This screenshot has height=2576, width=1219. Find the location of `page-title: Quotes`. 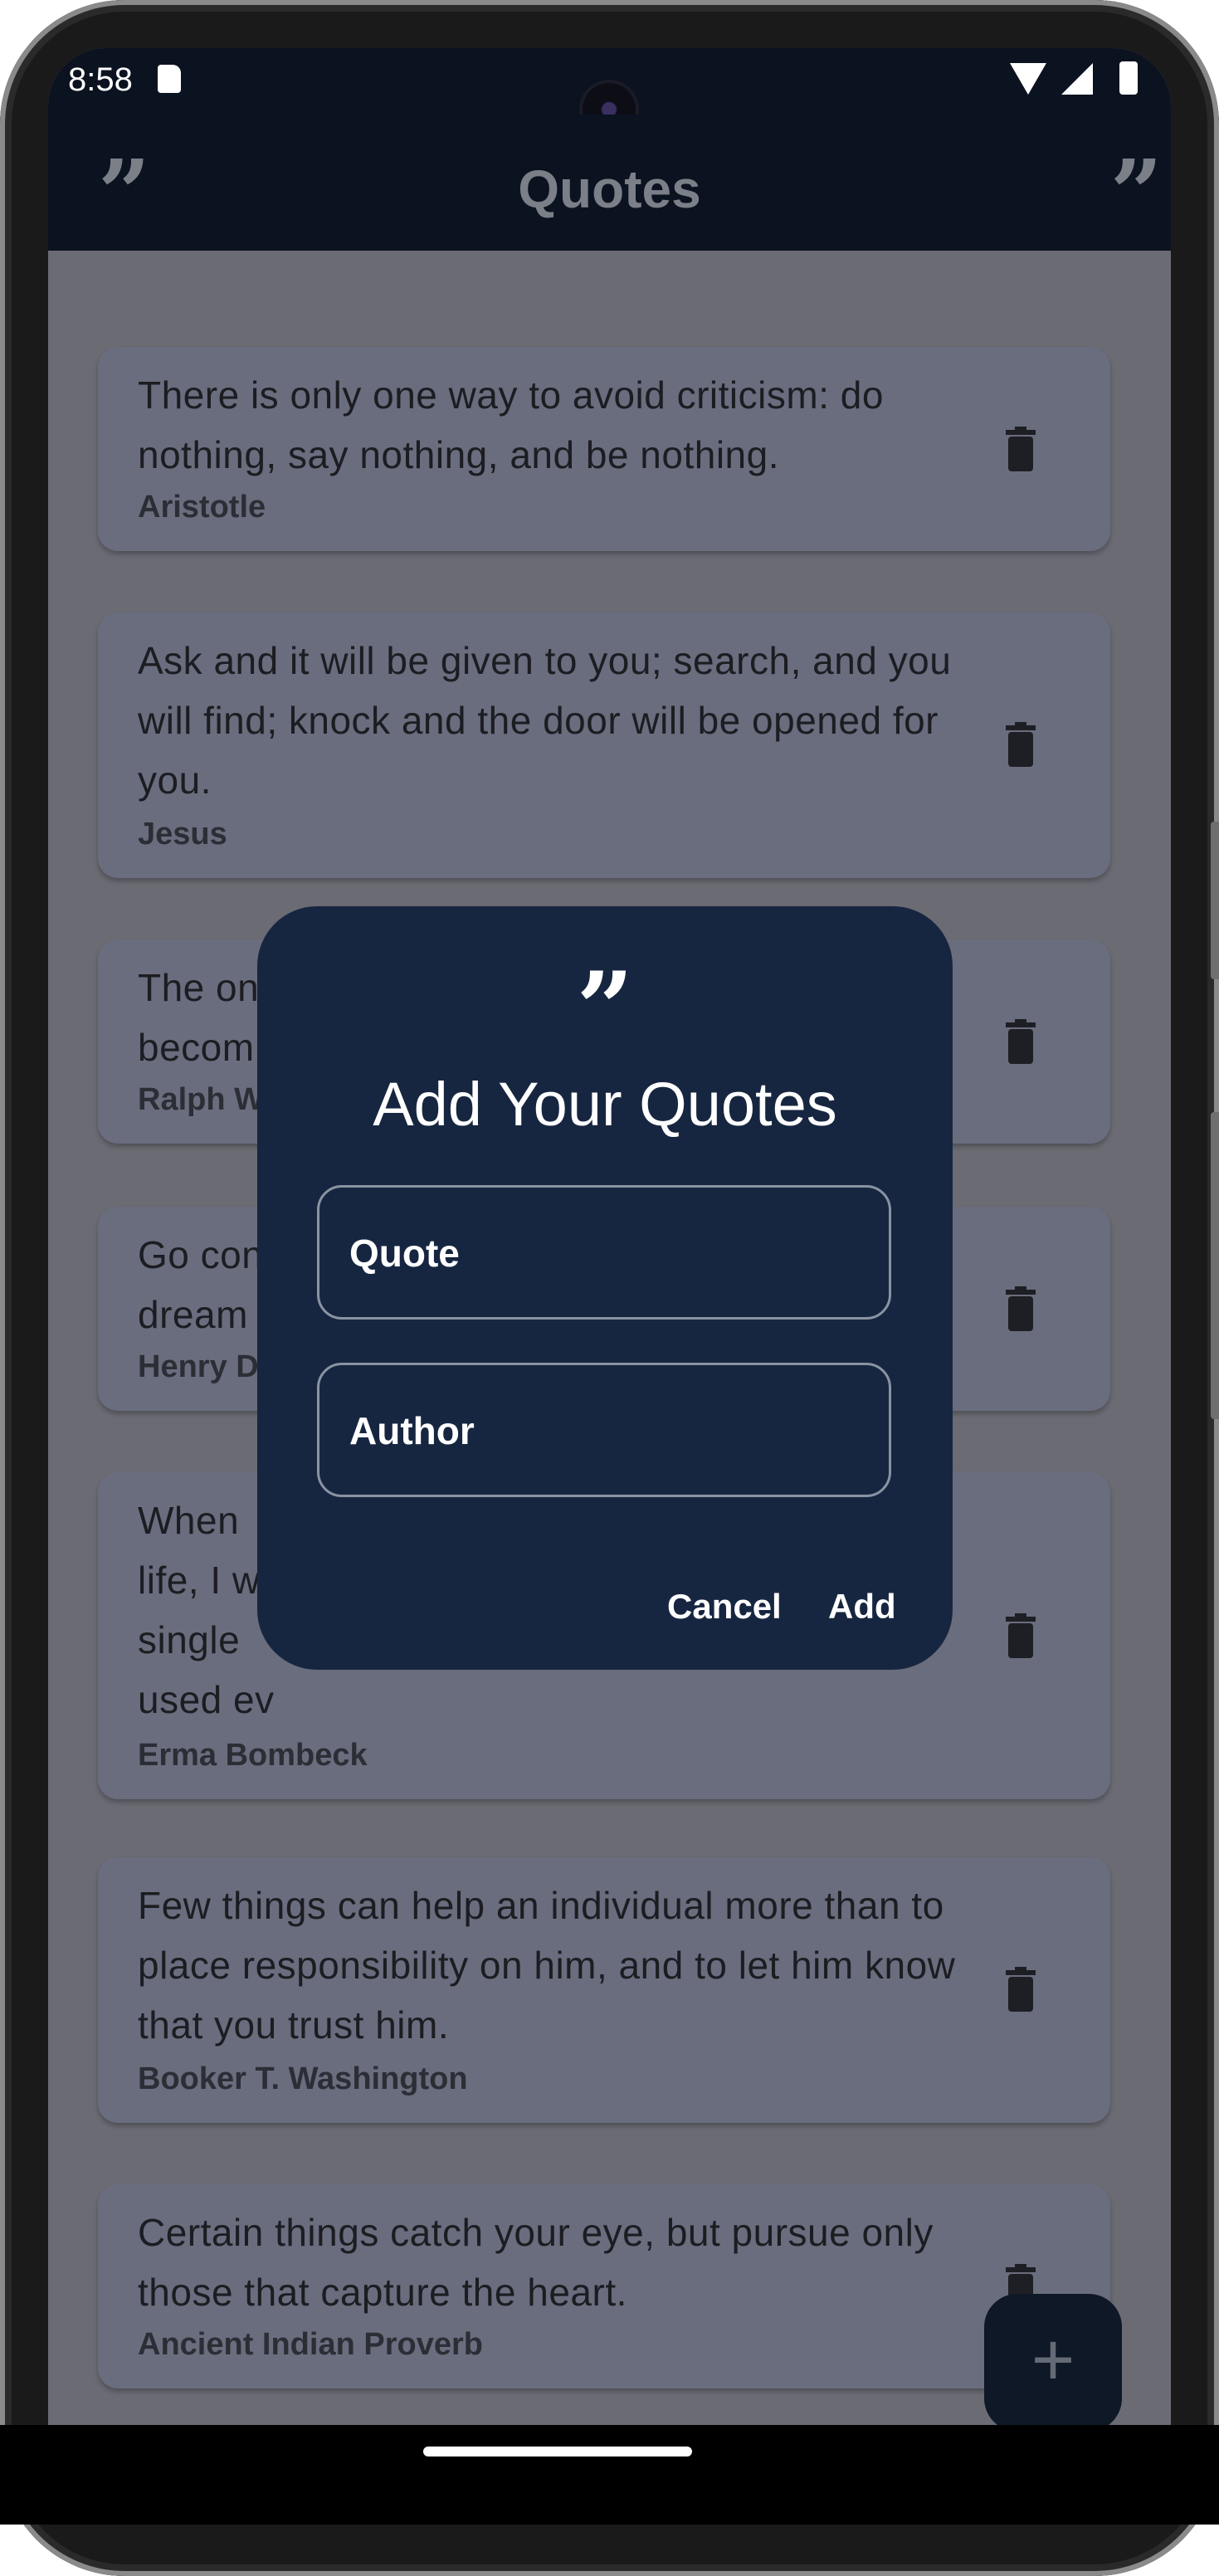

page-title: Quotes is located at coordinates (609, 189).